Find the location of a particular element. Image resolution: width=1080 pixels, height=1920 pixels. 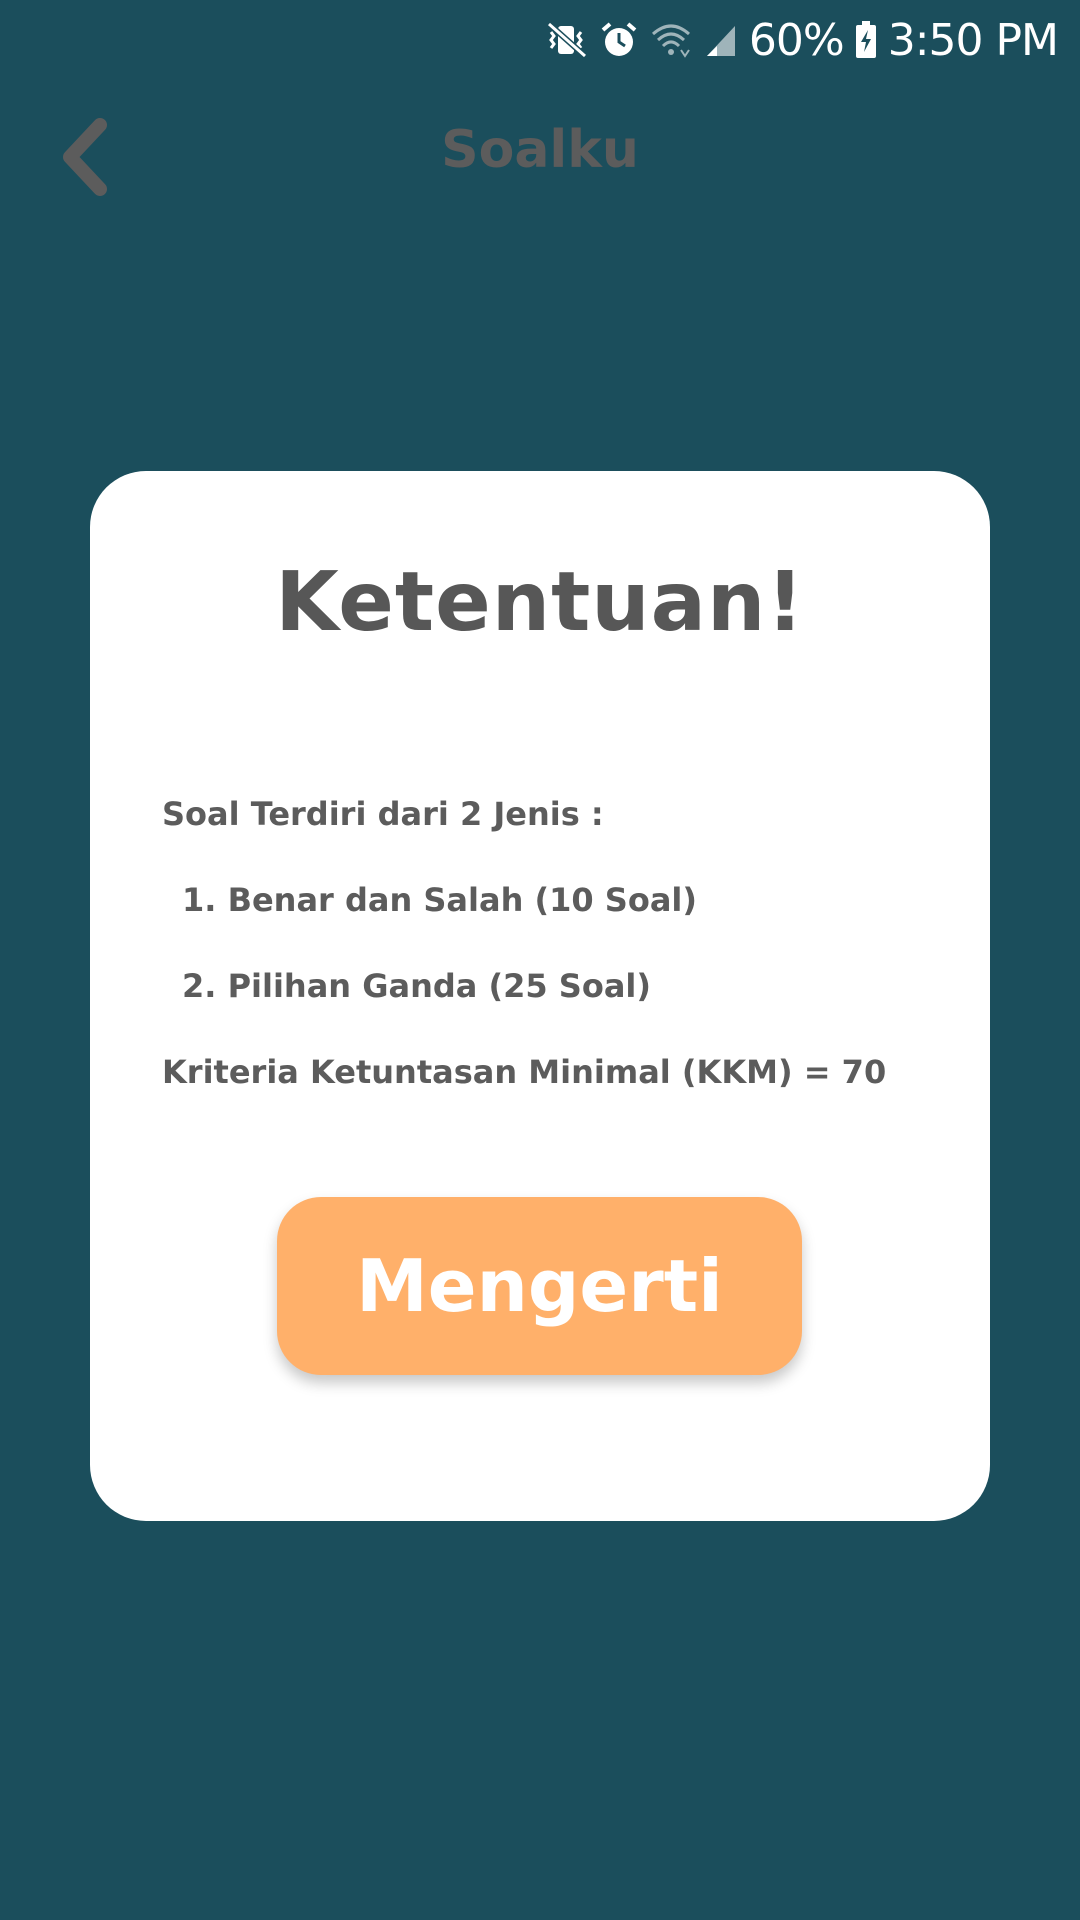

app-bar: Soalku is located at coordinates (540, 155).